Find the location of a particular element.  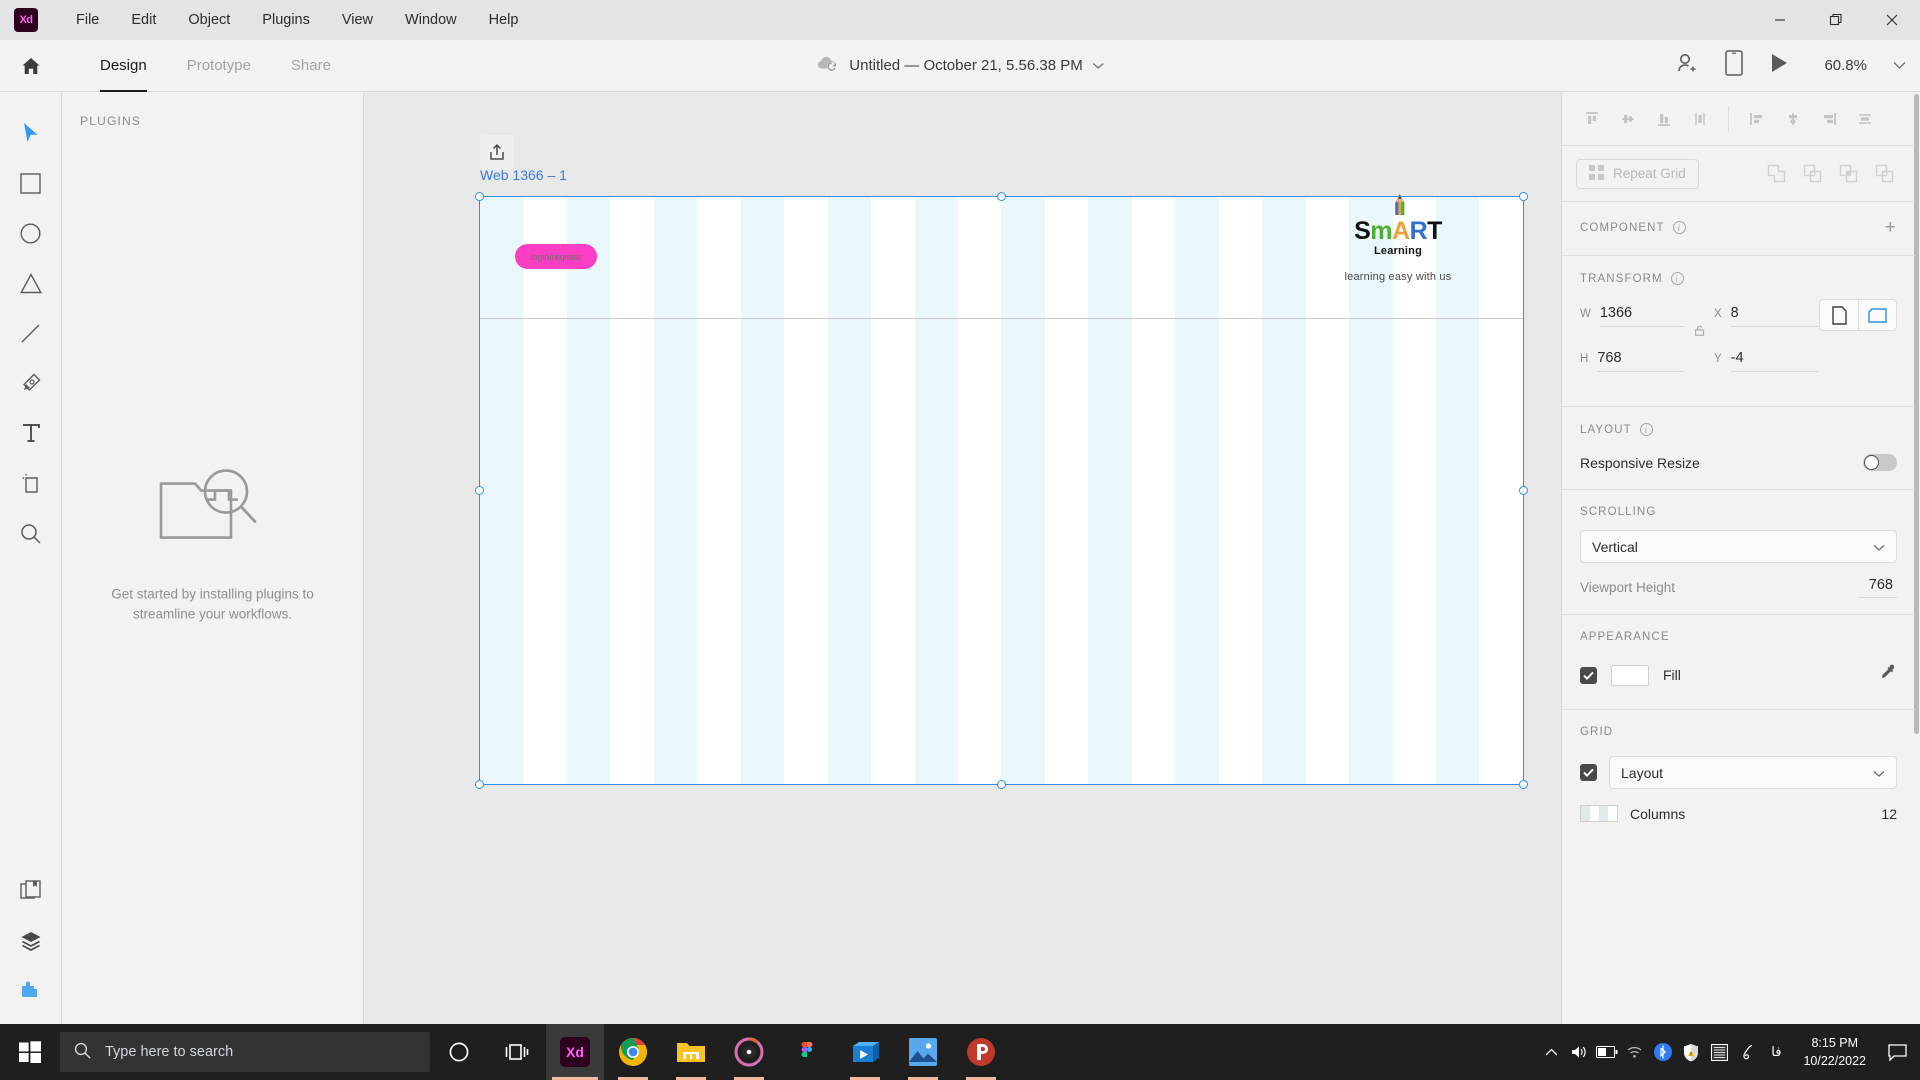

chevron-down-icon is located at coordinates (1099, 65).